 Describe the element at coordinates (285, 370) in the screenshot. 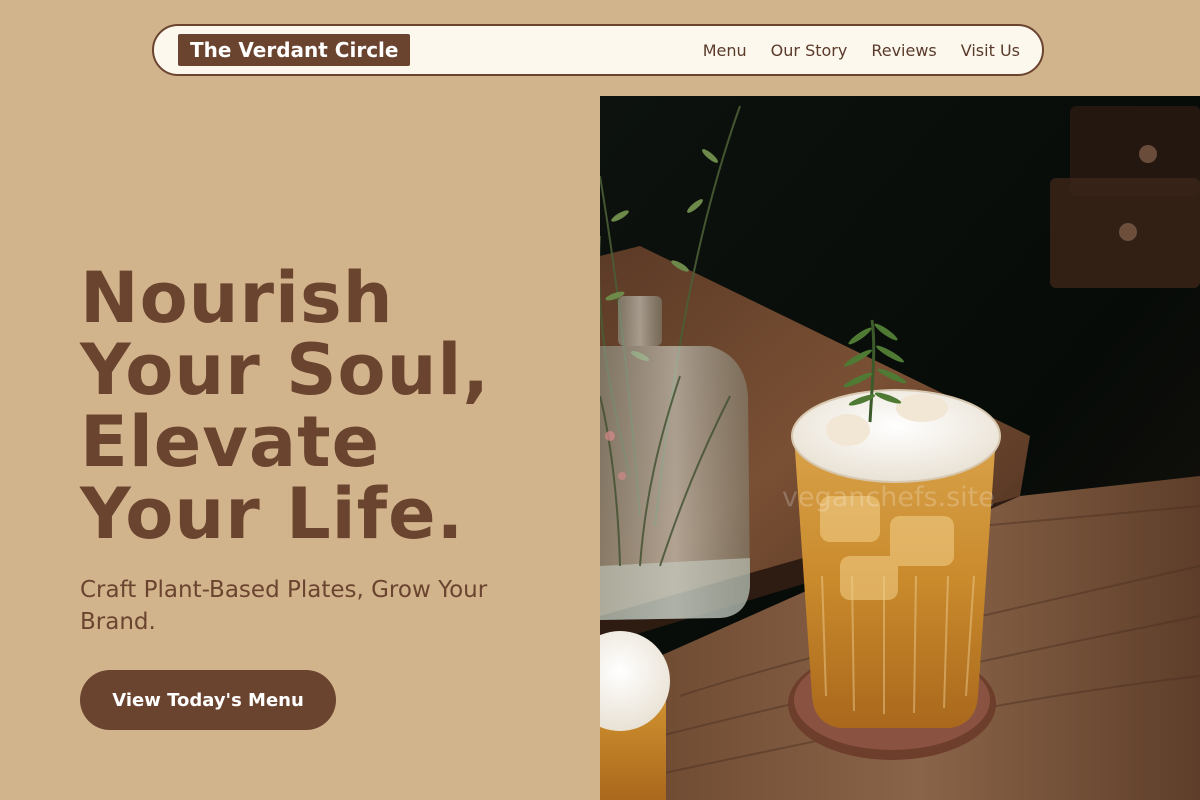

I see `hero-title-line-2: Your Soul,` at that location.